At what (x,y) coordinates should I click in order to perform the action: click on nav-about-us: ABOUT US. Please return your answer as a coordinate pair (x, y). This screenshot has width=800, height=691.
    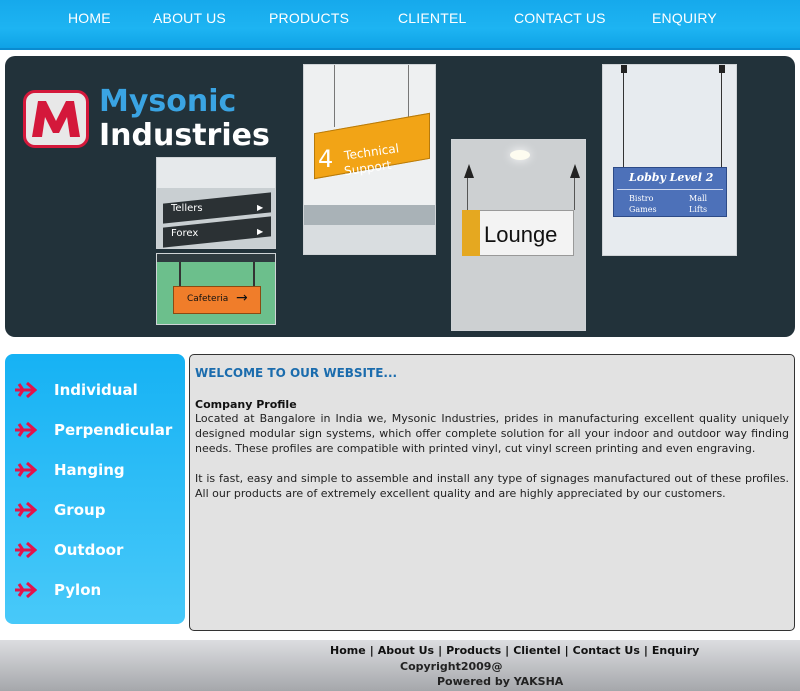
    Looking at the image, I should click on (189, 18).